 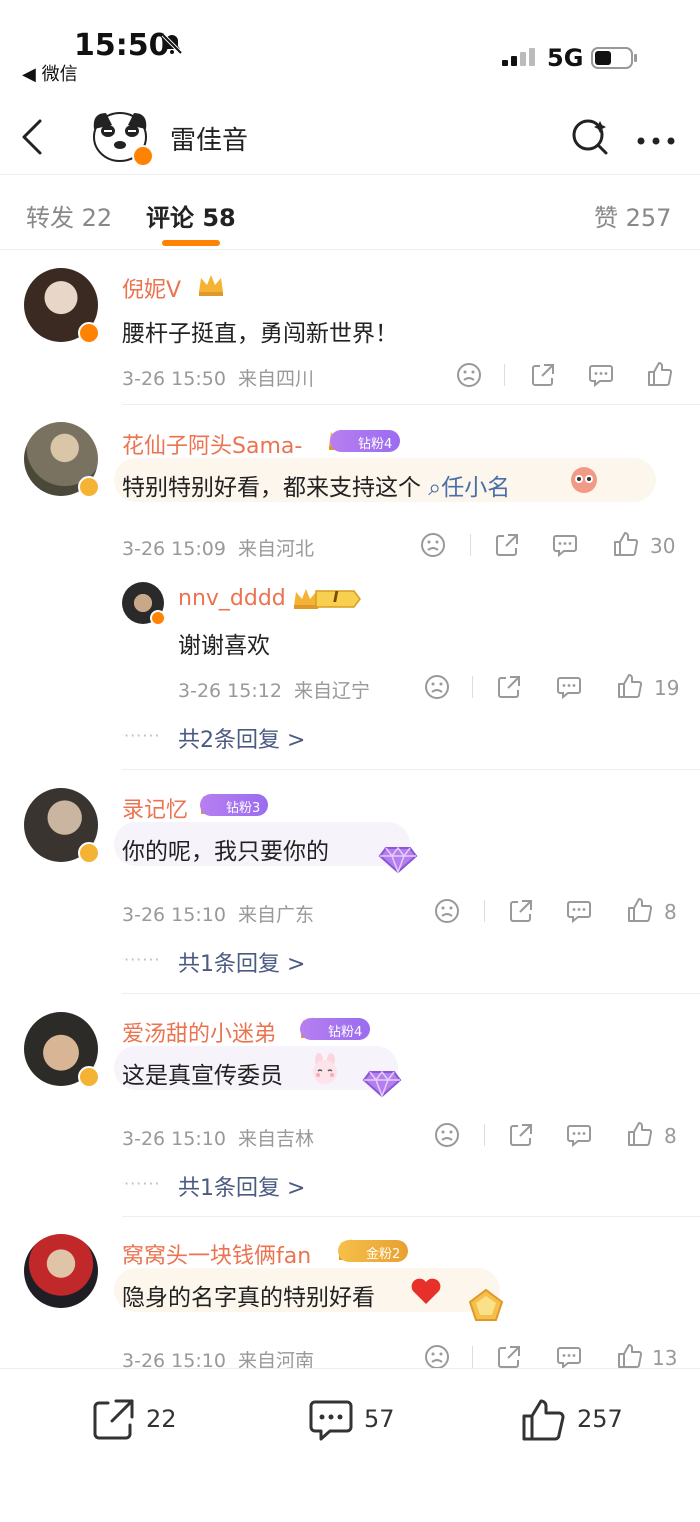 I want to click on comment-author: 录记忆, so click(x=155, y=808).